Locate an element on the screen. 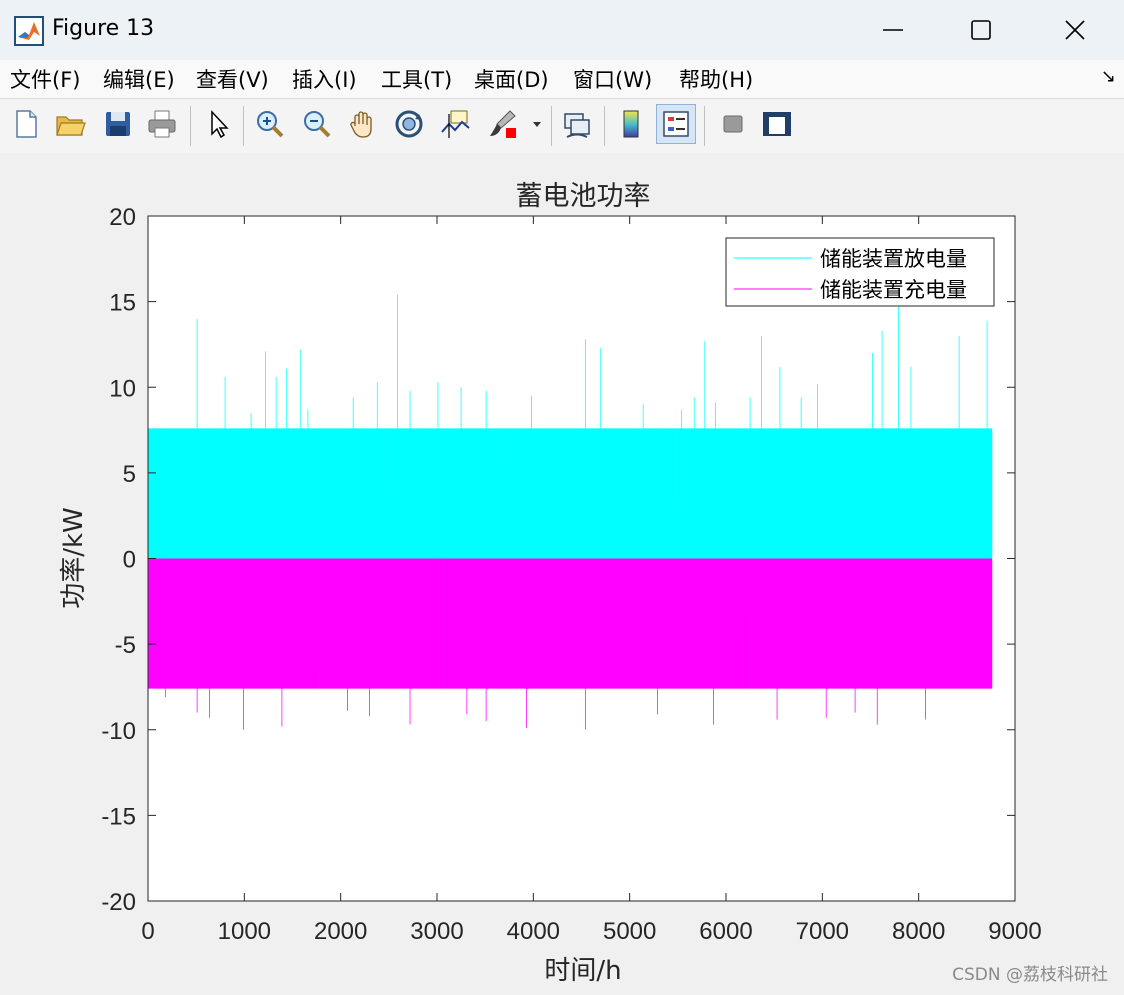  legend-label-charge: 储能装置充电量 is located at coordinates (893, 290).